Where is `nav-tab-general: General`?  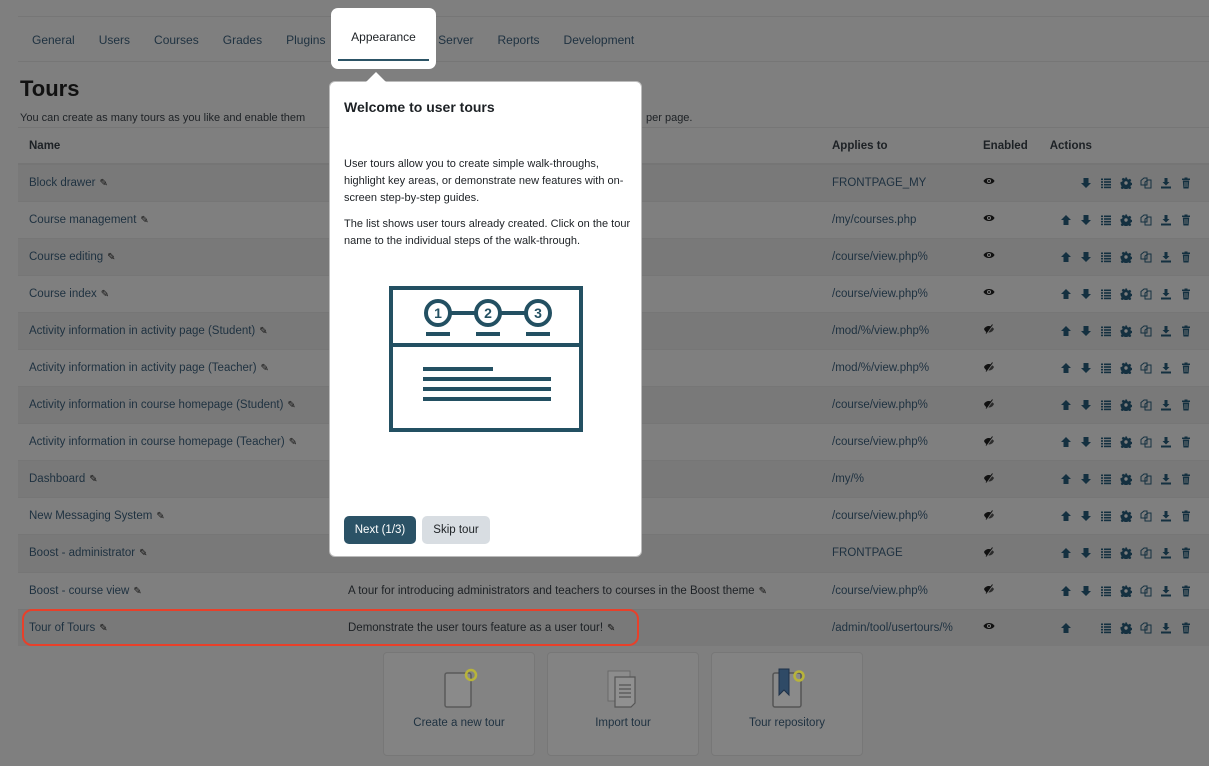 nav-tab-general: General is located at coordinates (52, 40).